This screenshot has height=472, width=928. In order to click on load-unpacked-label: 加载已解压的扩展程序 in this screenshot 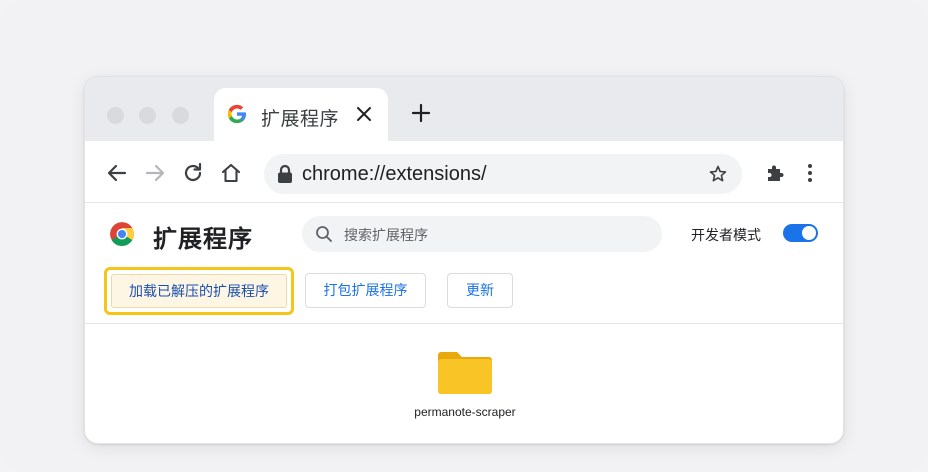, I will do `click(199, 291)`.